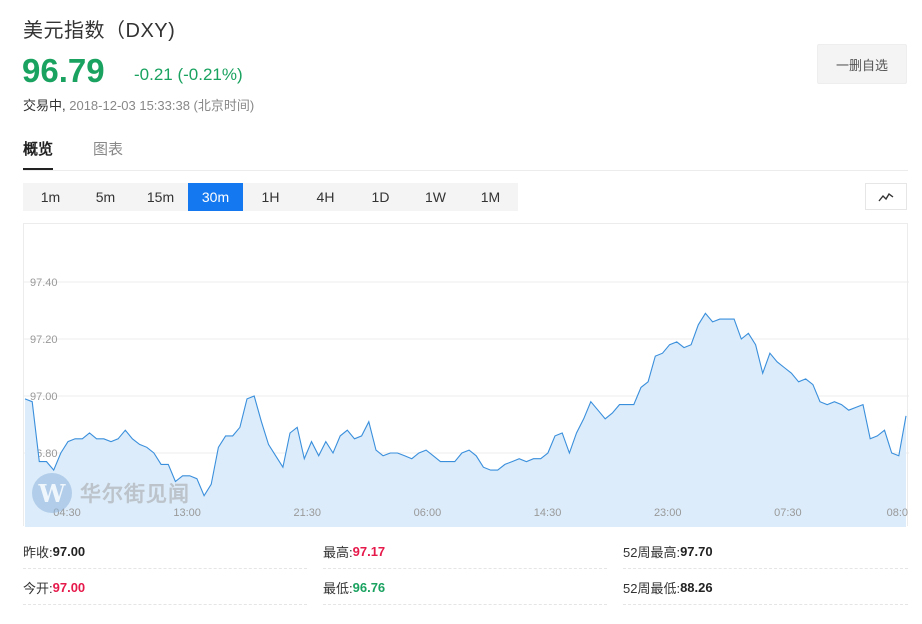 Image resolution: width=922 pixels, height=624 pixels. I want to click on price-change: -0.21 (-0.21%), so click(188, 74).